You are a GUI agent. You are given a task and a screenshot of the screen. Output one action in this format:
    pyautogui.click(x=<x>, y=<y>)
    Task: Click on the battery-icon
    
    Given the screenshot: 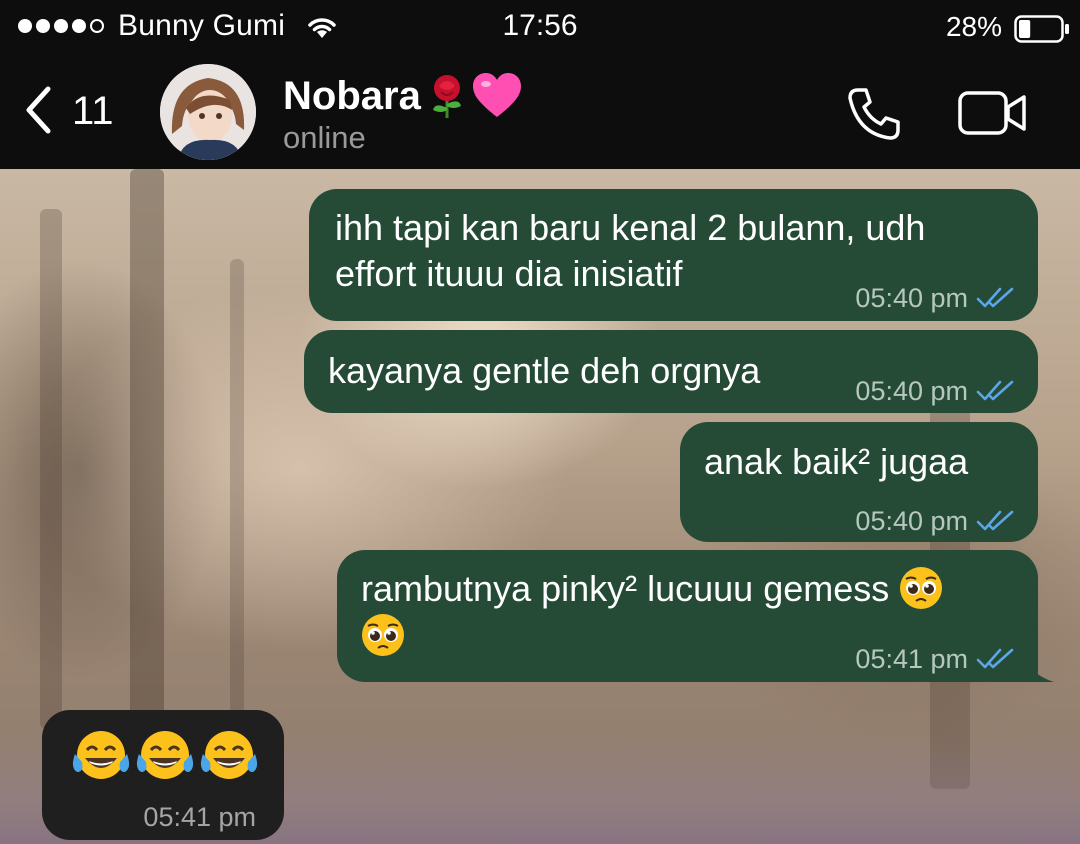 What is the action you would take?
    pyautogui.click(x=1041, y=29)
    